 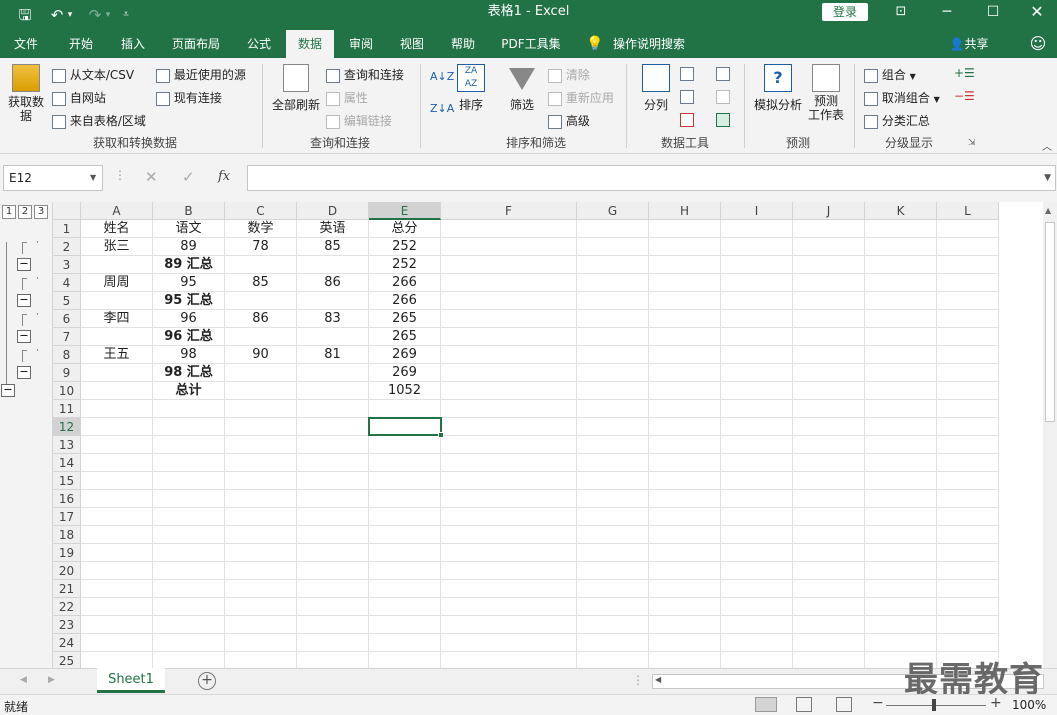 What do you see at coordinates (509, 607) in the screenshot?
I see `cell-f22` at bounding box center [509, 607].